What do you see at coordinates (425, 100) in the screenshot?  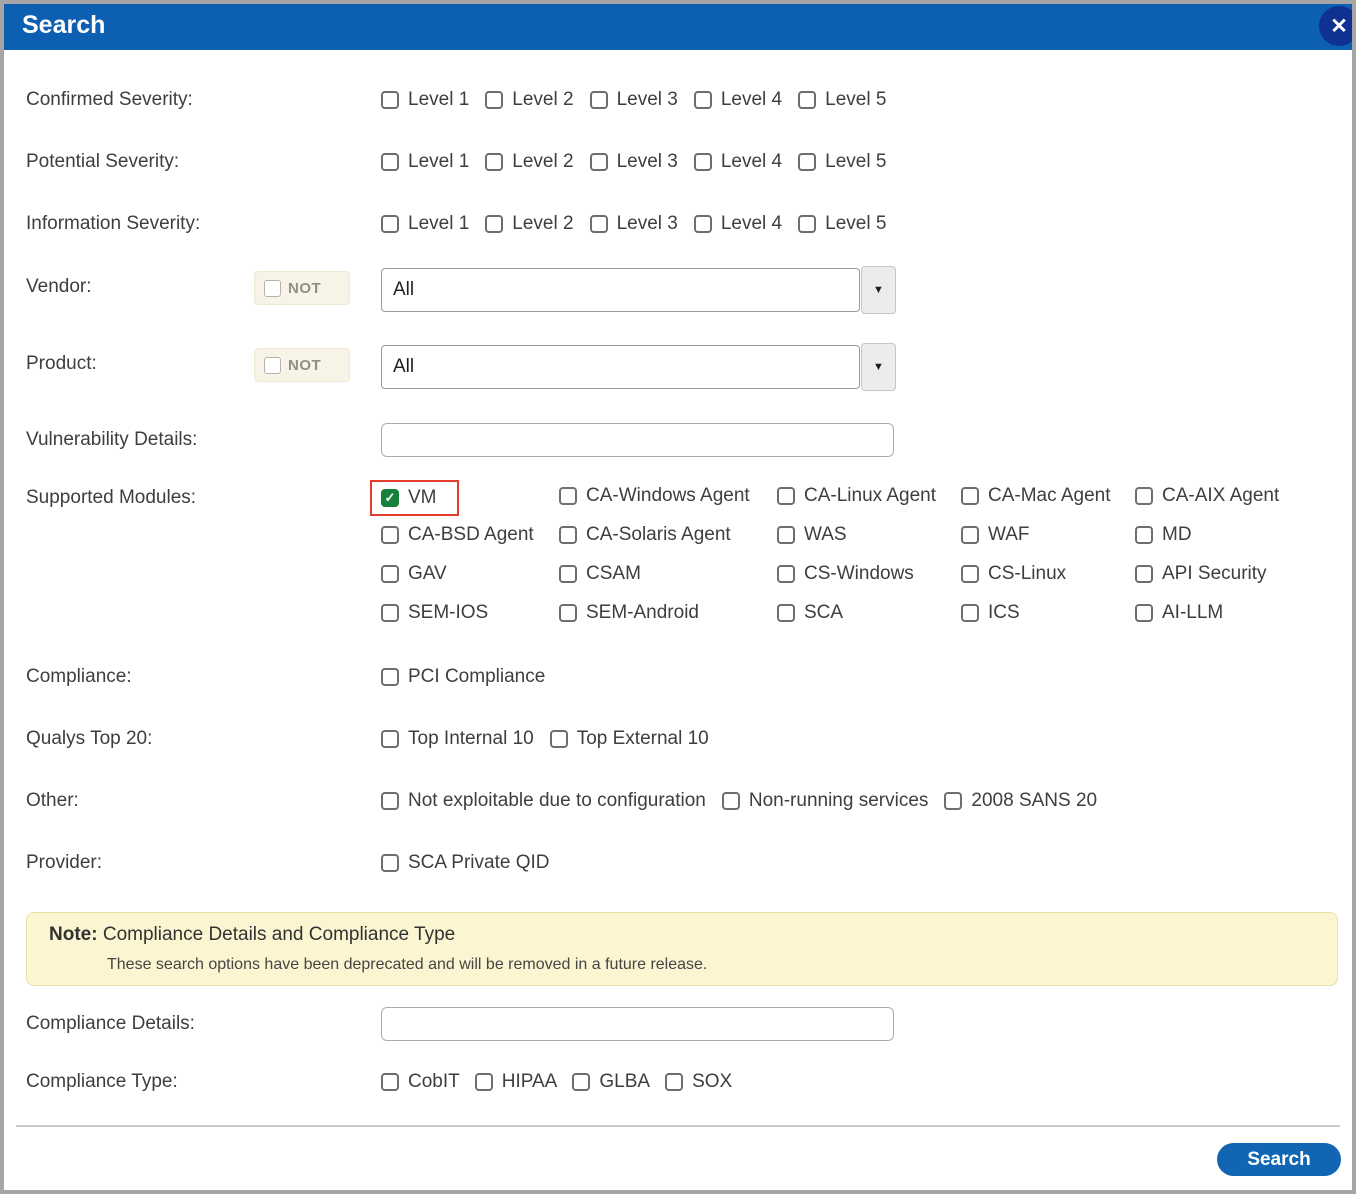 I see `confirmed-level1-checkbox: Level 1` at bounding box center [425, 100].